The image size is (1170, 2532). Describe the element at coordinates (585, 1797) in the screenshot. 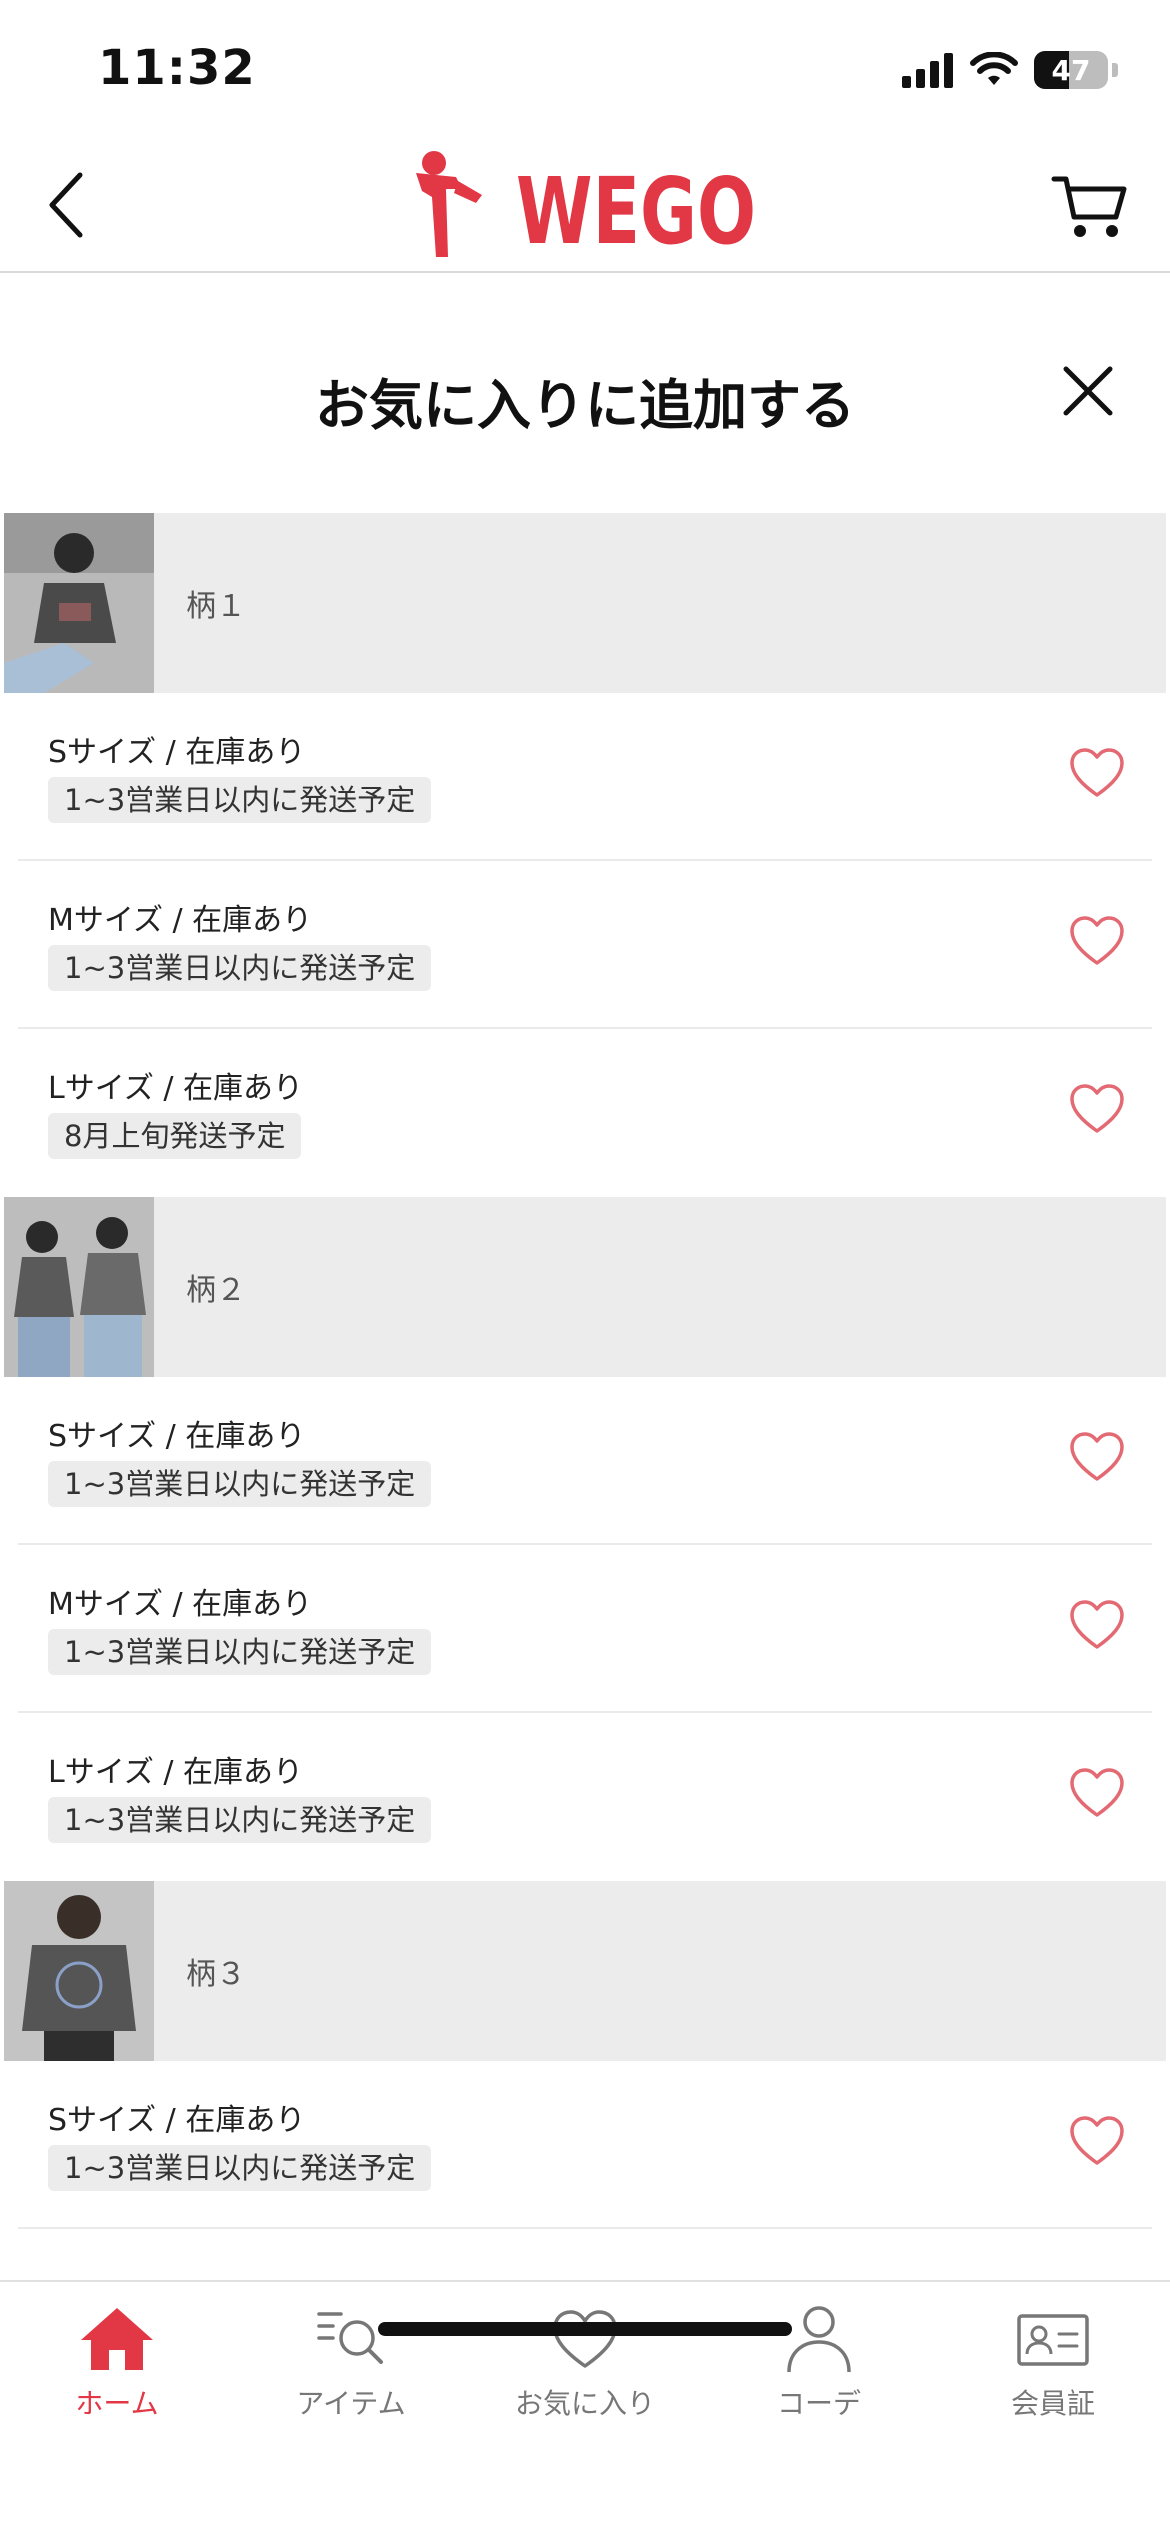

I see `size-row: Lサイズ / 在庫あり 1~3営業日以内に発送予定` at that location.